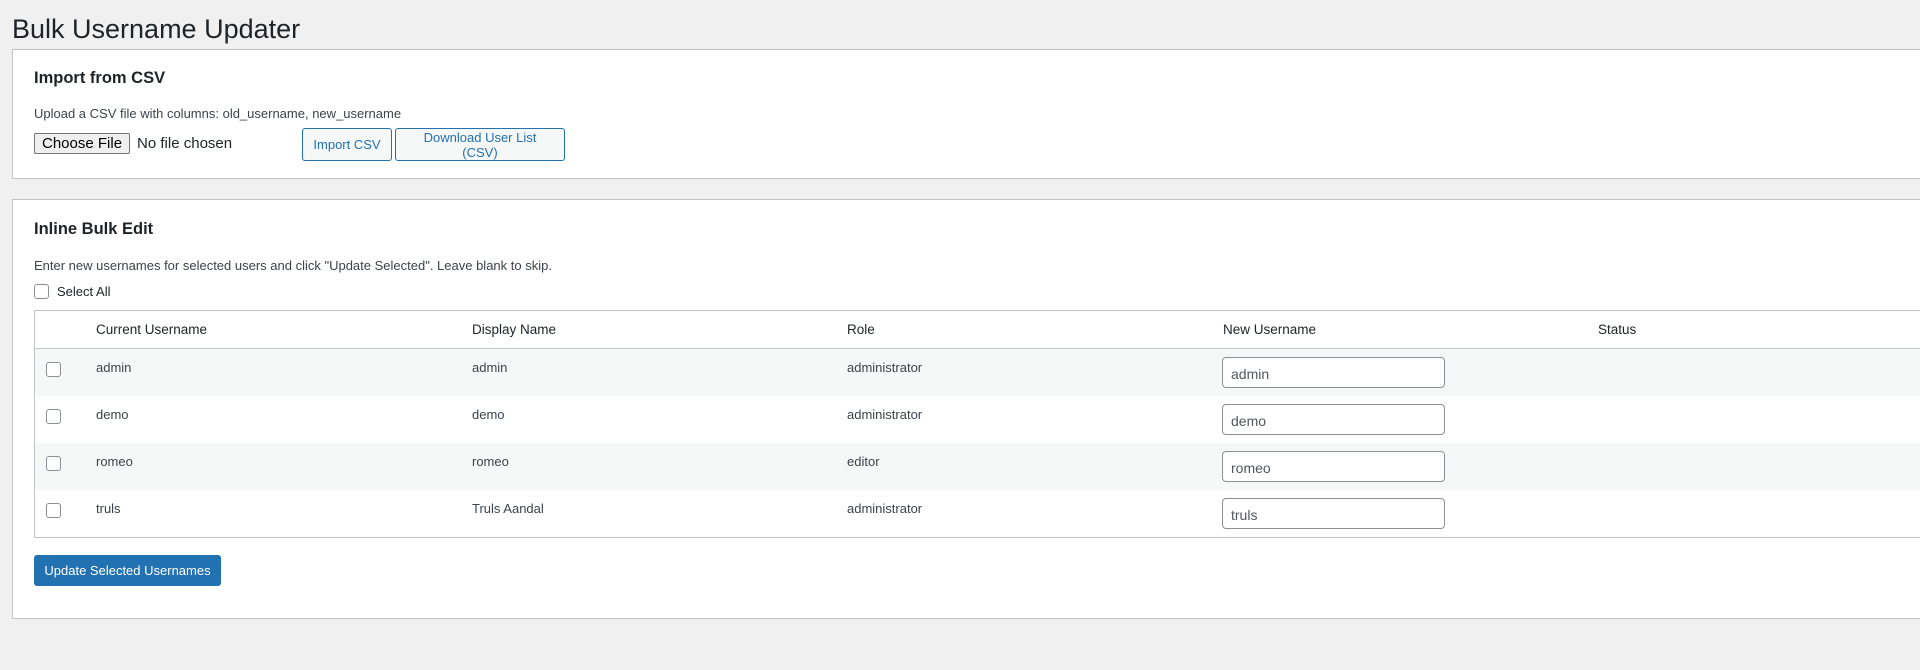 The height and width of the screenshot is (670, 1920). I want to click on update-selected-usernames-button: Update Selected Usernames, so click(127, 570).